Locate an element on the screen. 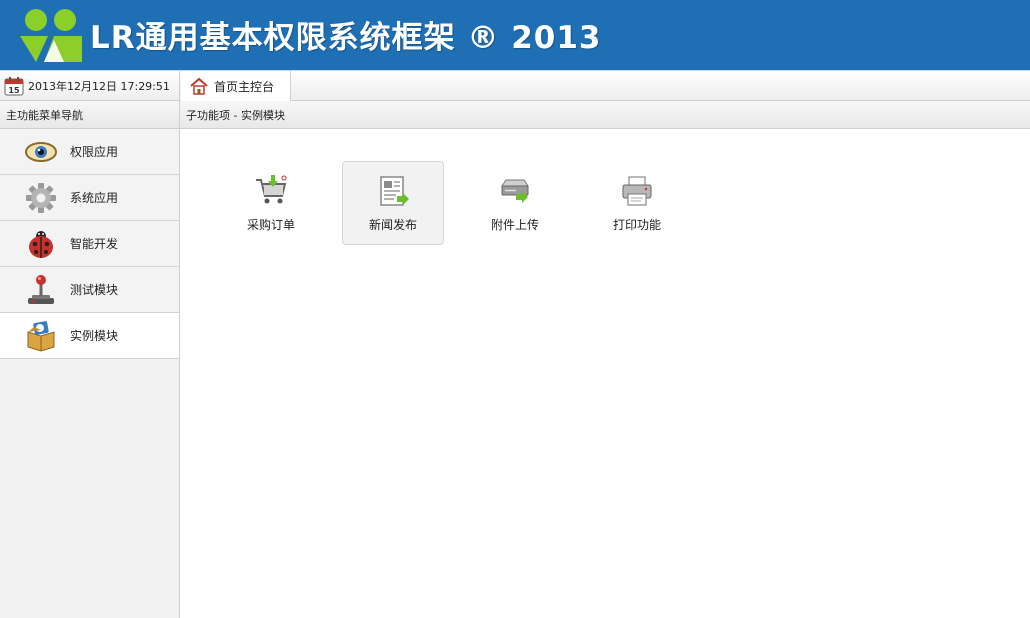 The height and width of the screenshot is (618, 1030). app-header: LR通用基本权限系统框架 ® 2013 is located at coordinates (515, 35).